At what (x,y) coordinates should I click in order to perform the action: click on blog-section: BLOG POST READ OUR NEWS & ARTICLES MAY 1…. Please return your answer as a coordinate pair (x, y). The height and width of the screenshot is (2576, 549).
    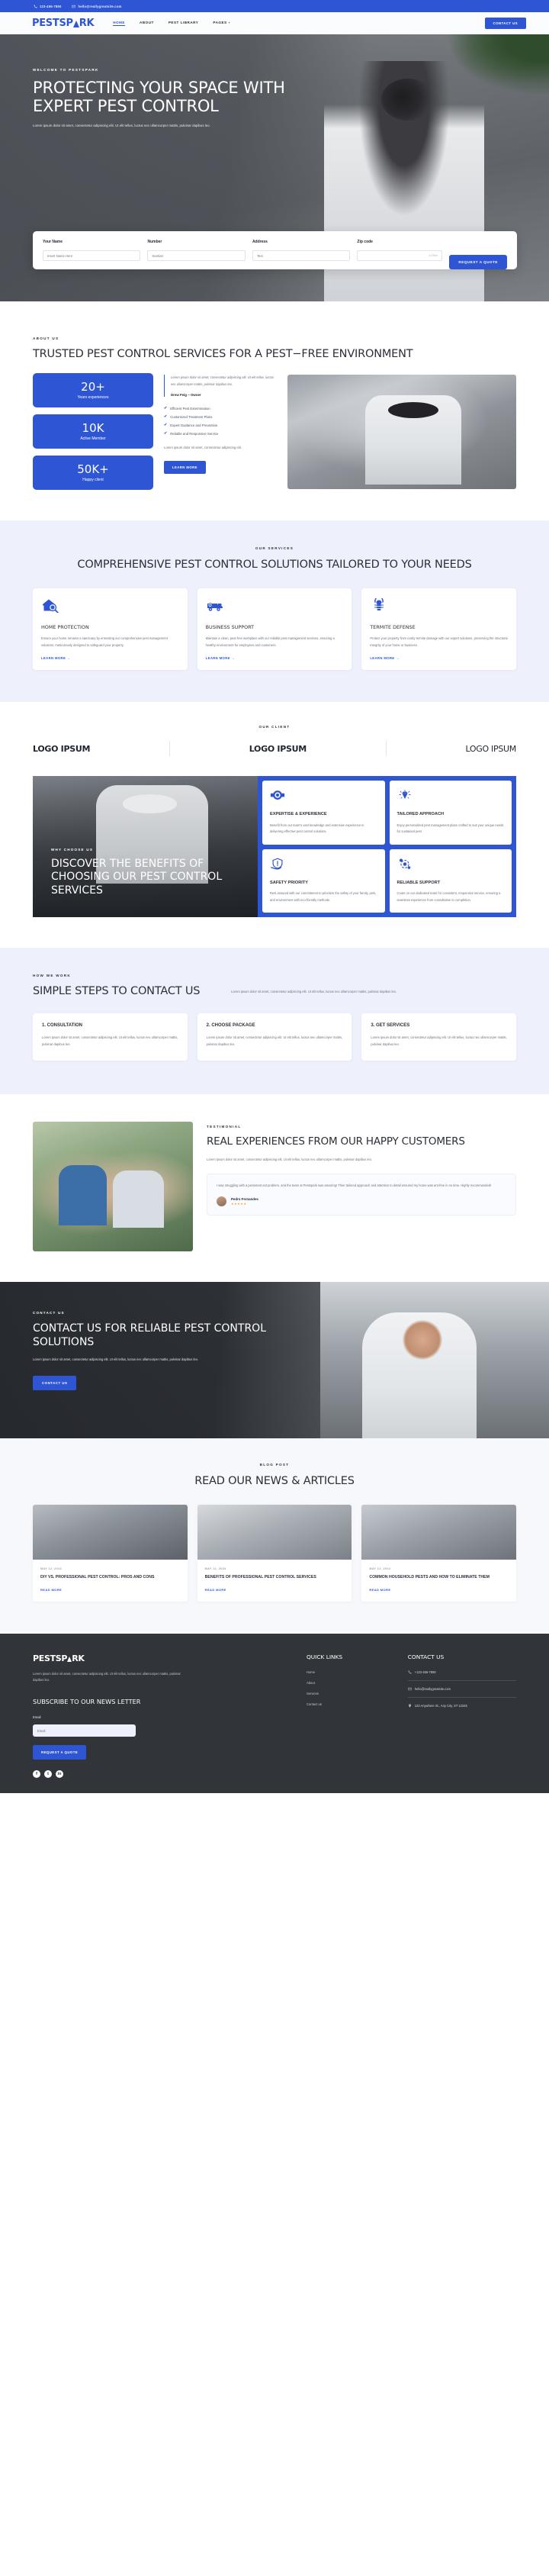
    Looking at the image, I should click on (274, 1536).